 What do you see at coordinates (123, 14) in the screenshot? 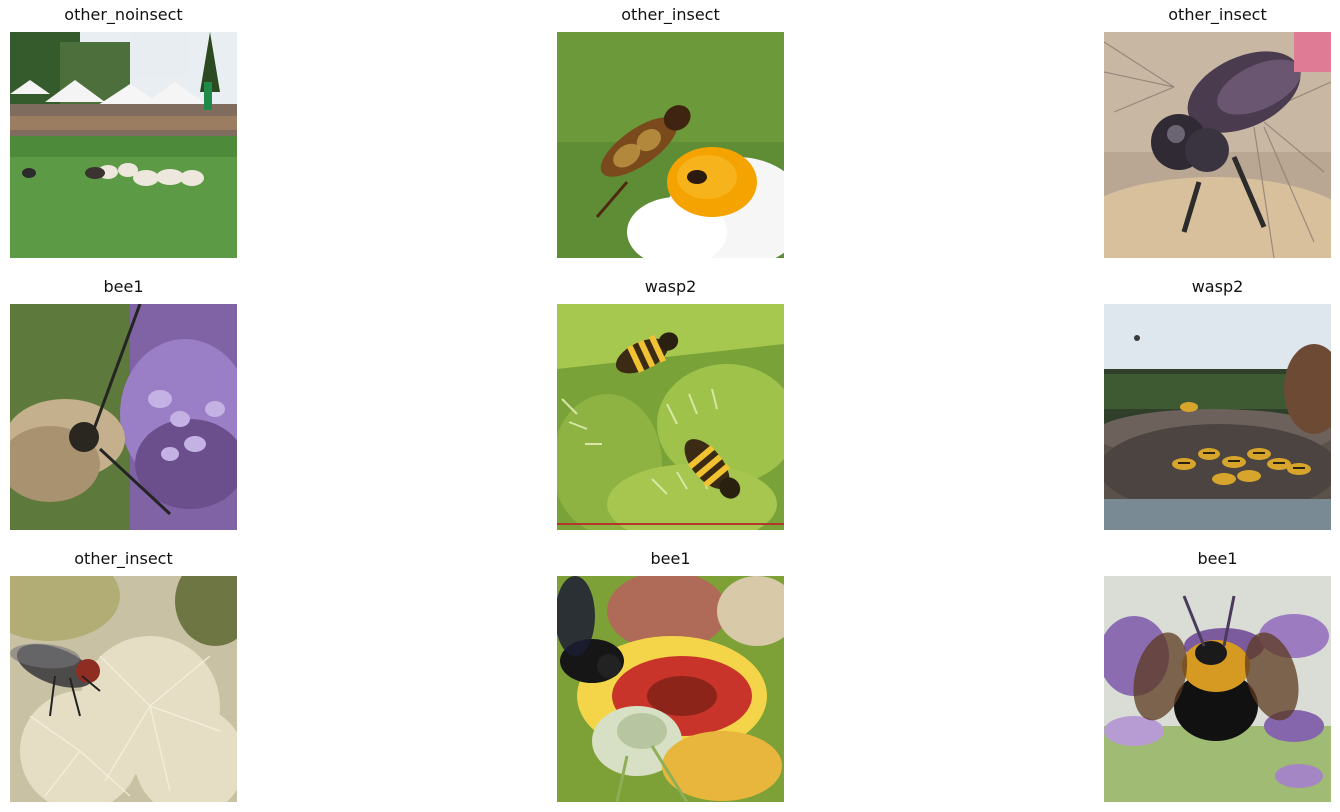
I see `panel-title: other_noinsect` at bounding box center [123, 14].